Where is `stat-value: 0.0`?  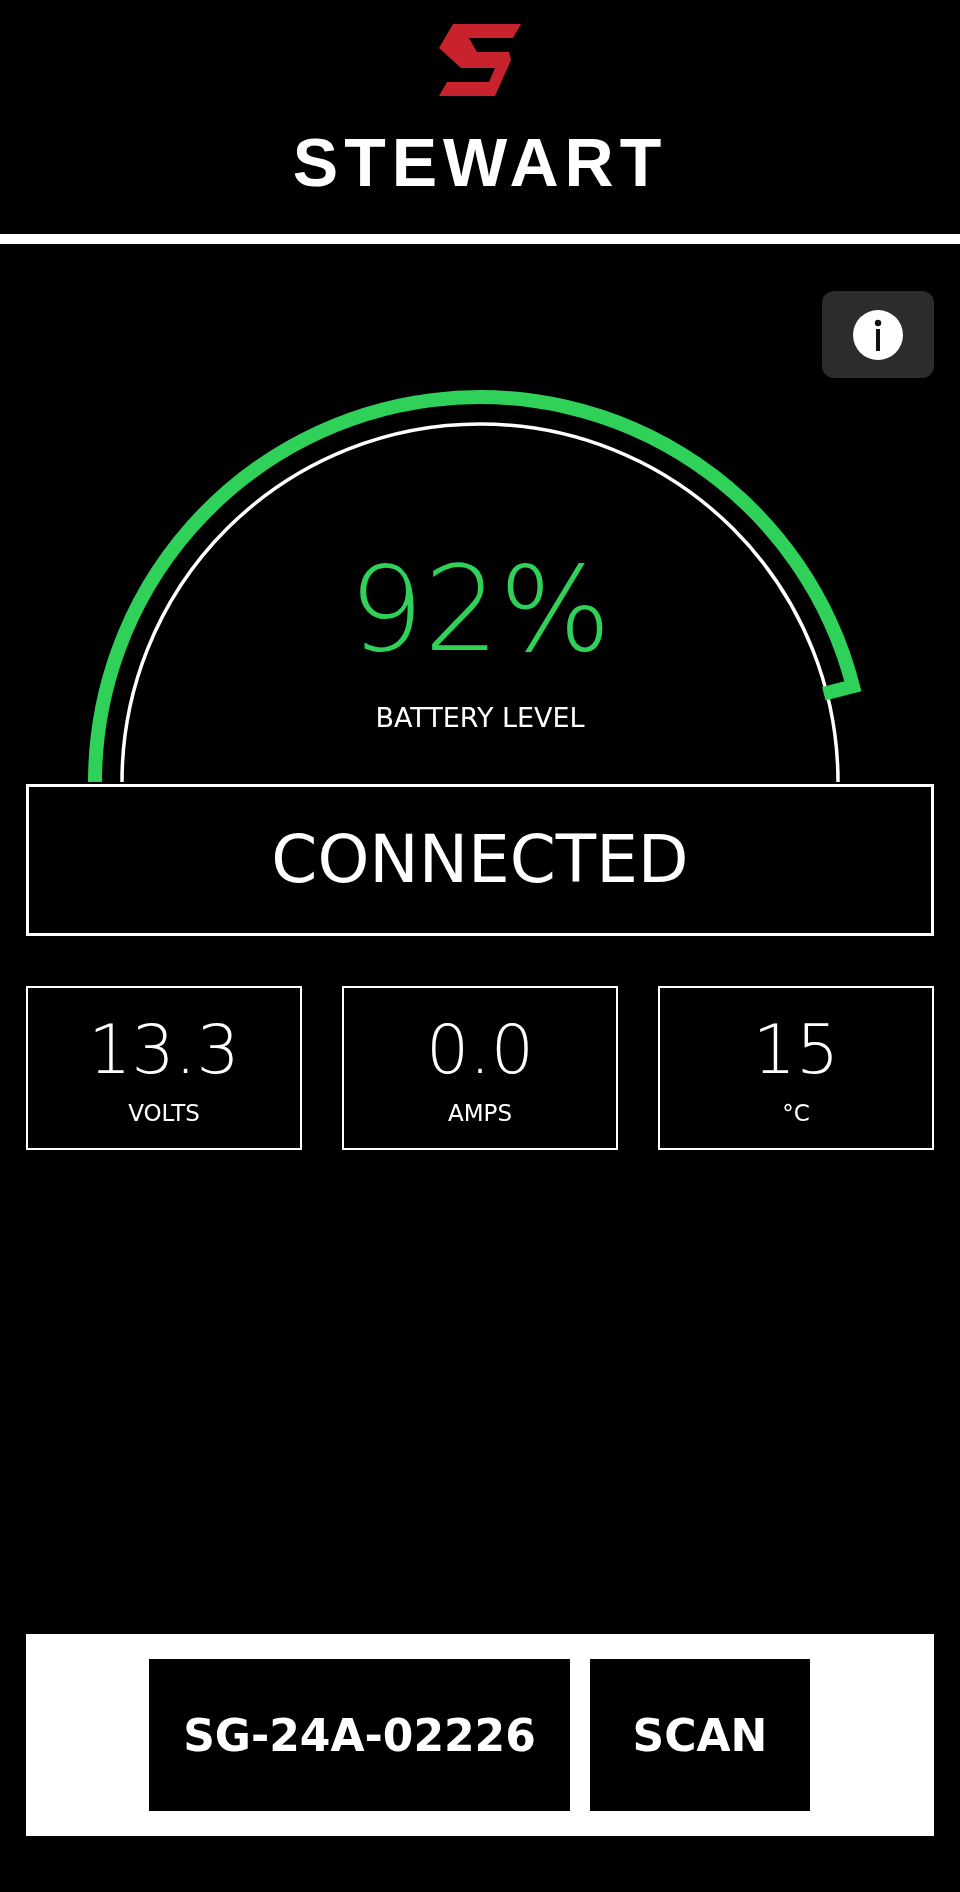
stat-value: 0.0 is located at coordinates (480, 1050).